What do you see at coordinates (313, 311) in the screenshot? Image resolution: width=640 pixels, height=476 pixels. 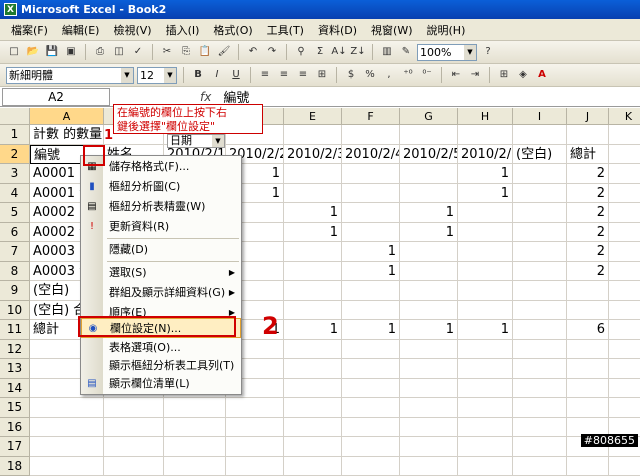 I see `cell-e10` at bounding box center [313, 311].